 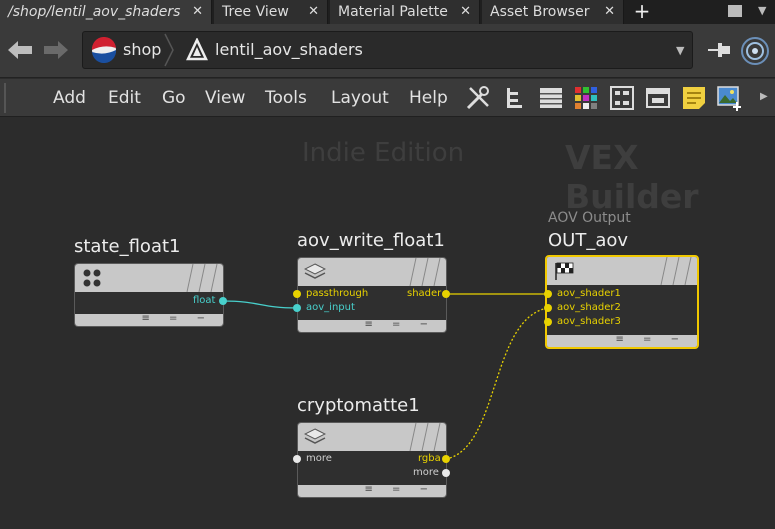 What do you see at coordinates (286, 98) in the screenshot?
I see `menu-tools: Tools` at bounding box center [286, 98].